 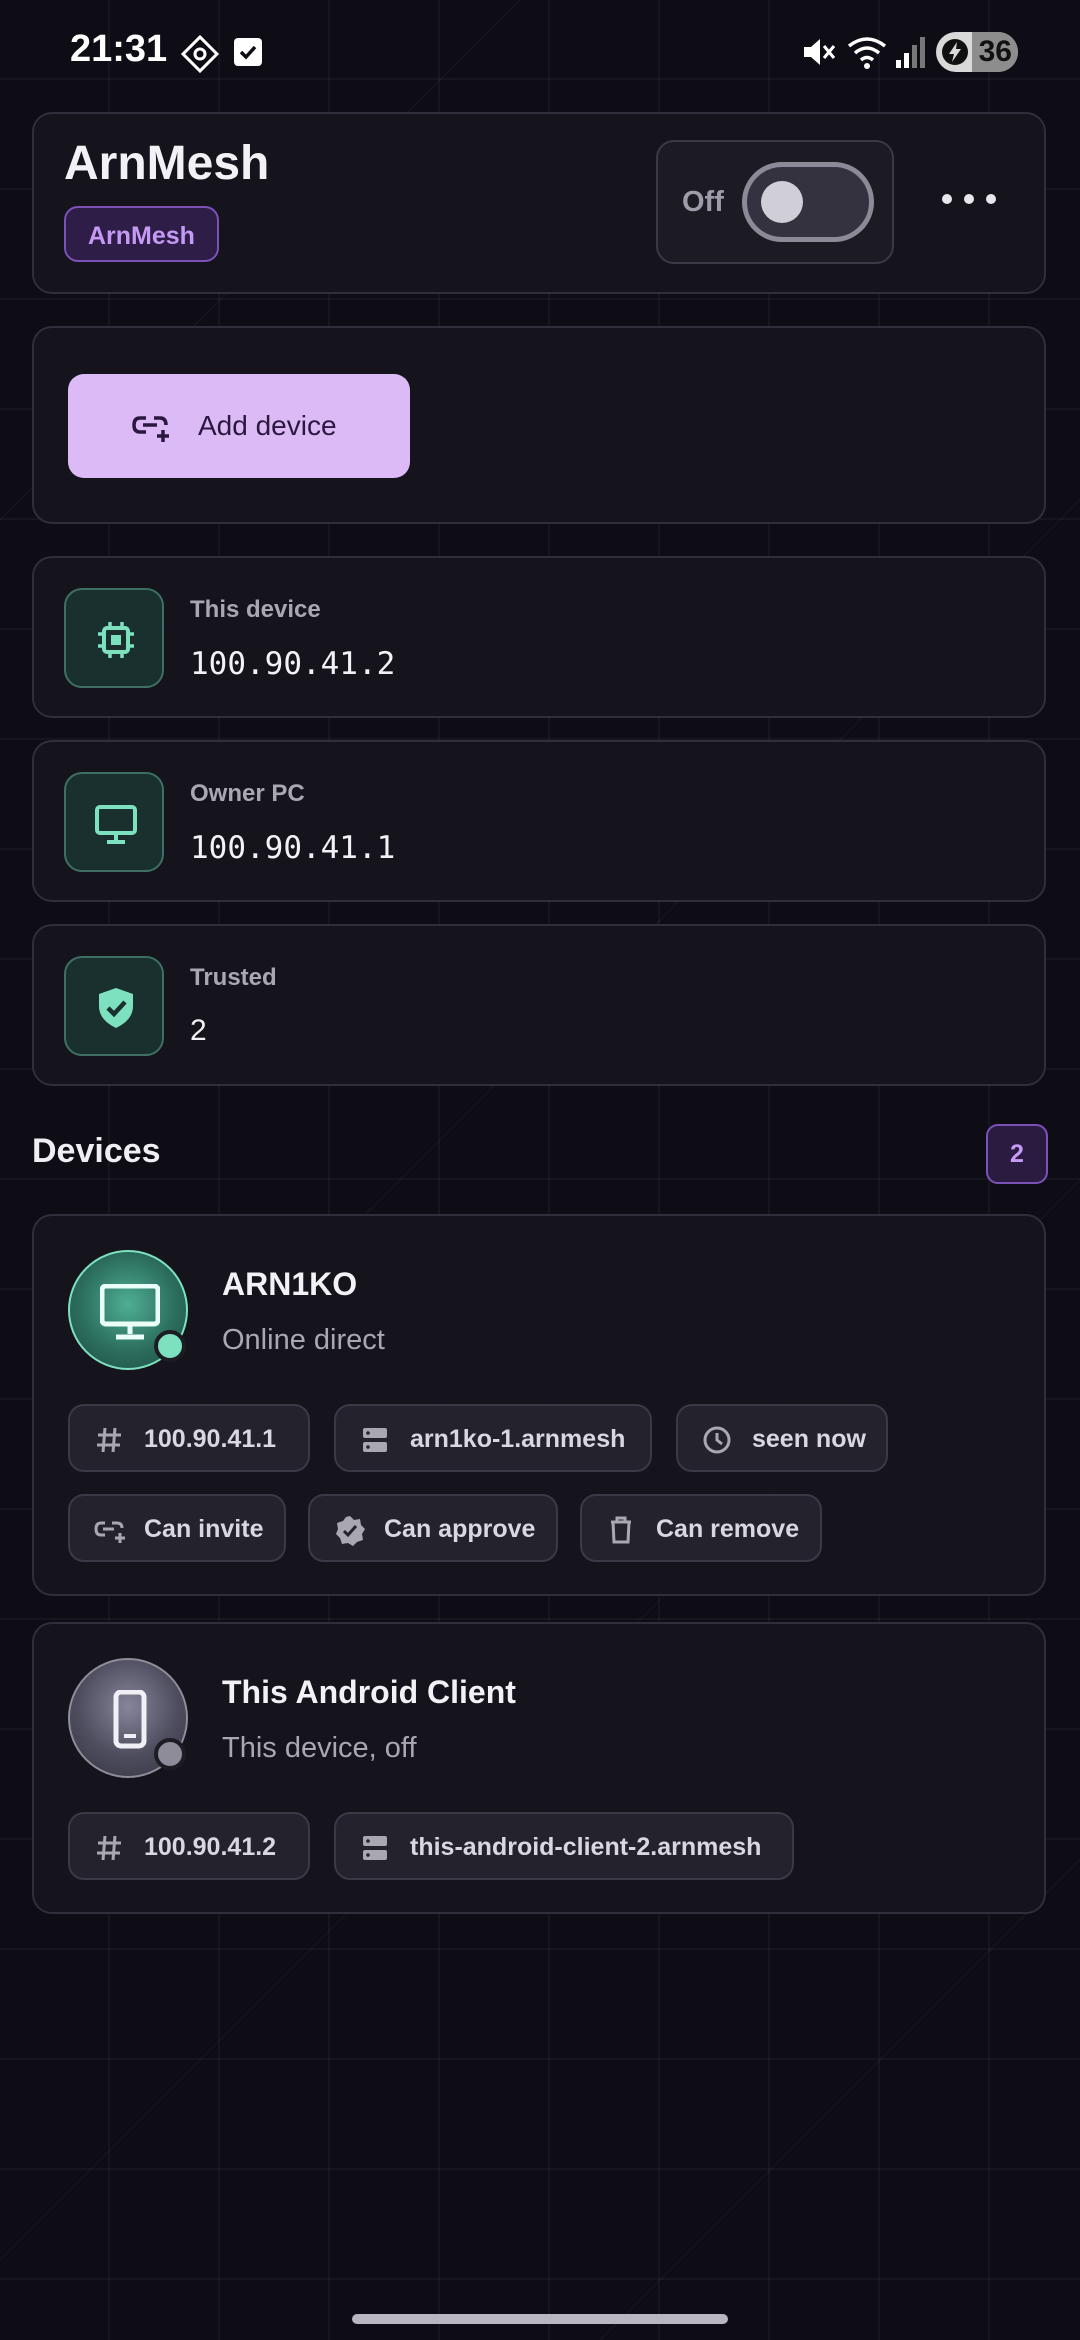 I want to click on status-bar: 21:31 36, so click(x=540, y=52).